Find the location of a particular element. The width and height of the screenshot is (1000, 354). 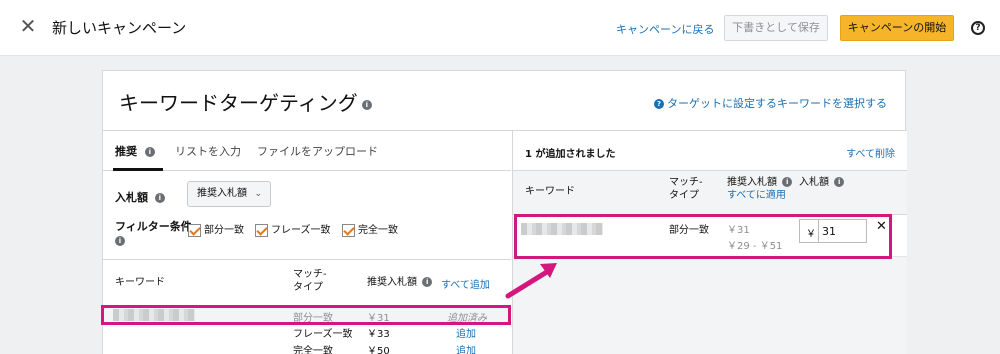

filter-phrase-label: フレーズ一致 is located at coordinates (301, 230).